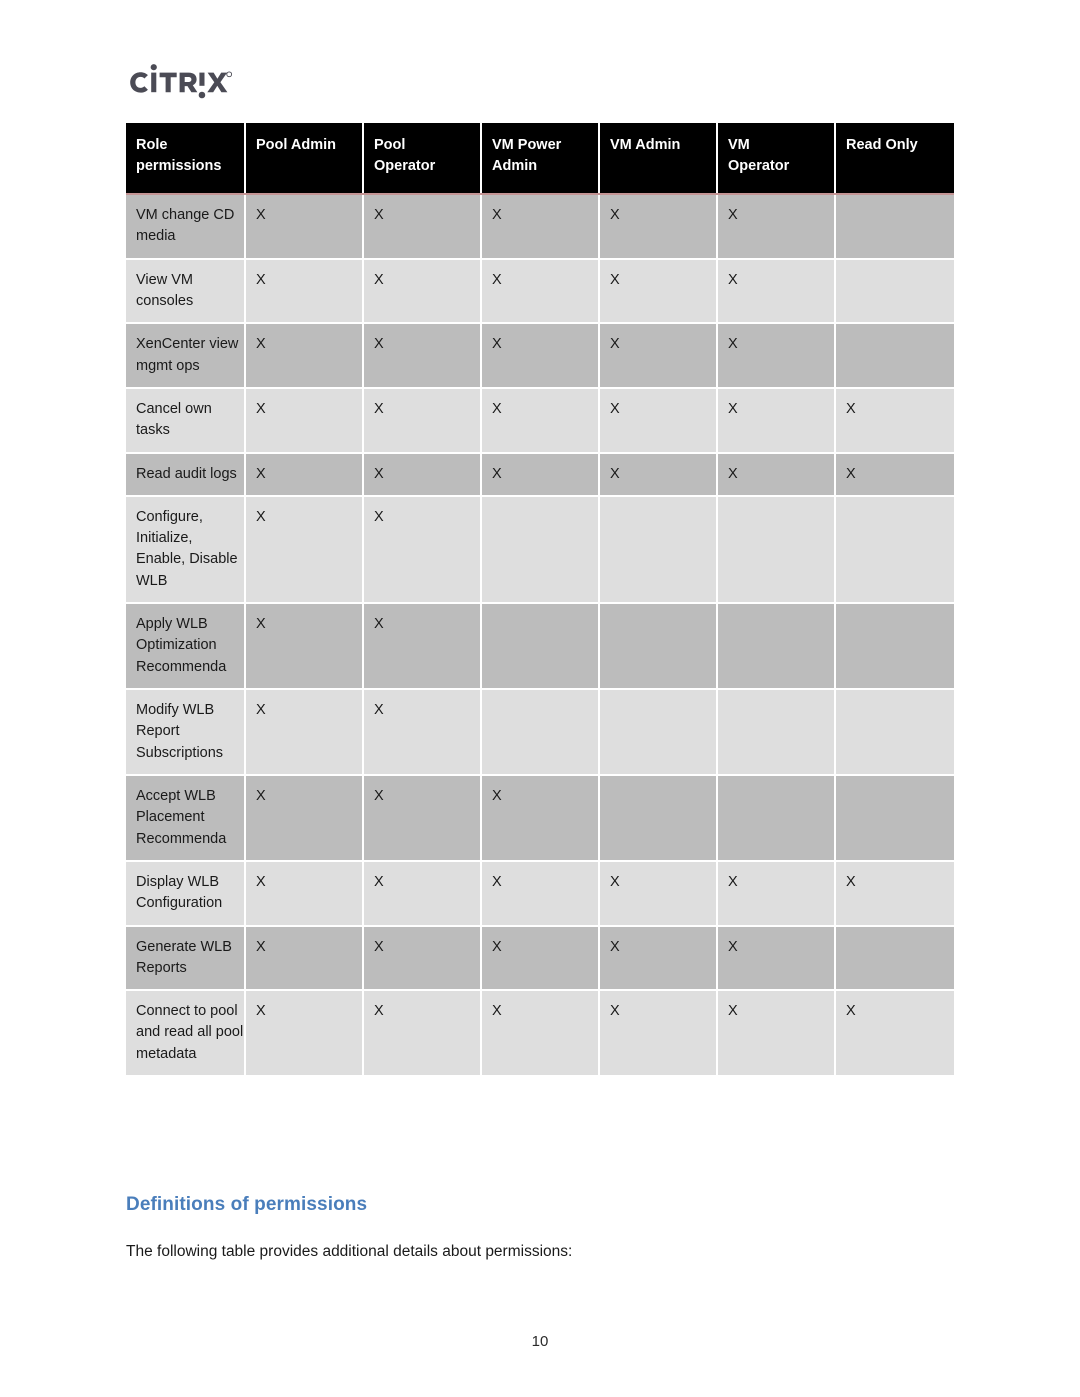 This screenshot has height=1397, width=1080. I want to click on table-row: Generate WLB Reports X X X X X, so click(540, 958).